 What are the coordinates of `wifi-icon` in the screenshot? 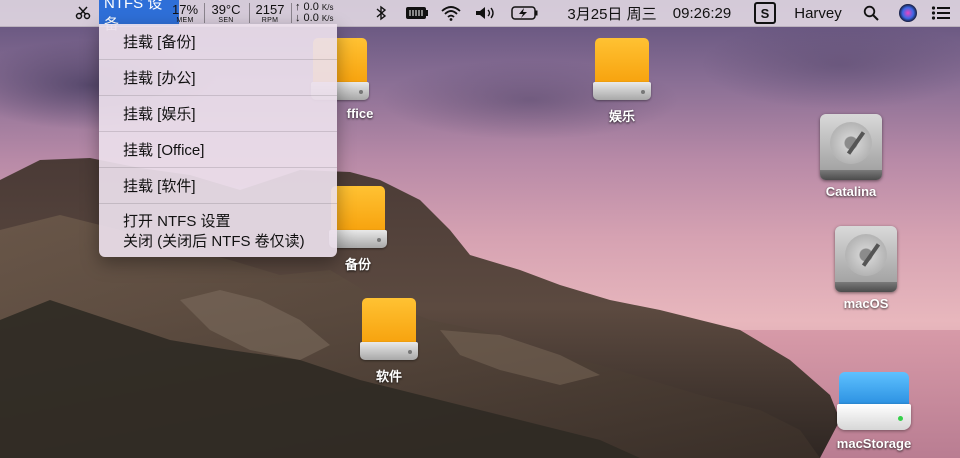 It's located at (451, 13).